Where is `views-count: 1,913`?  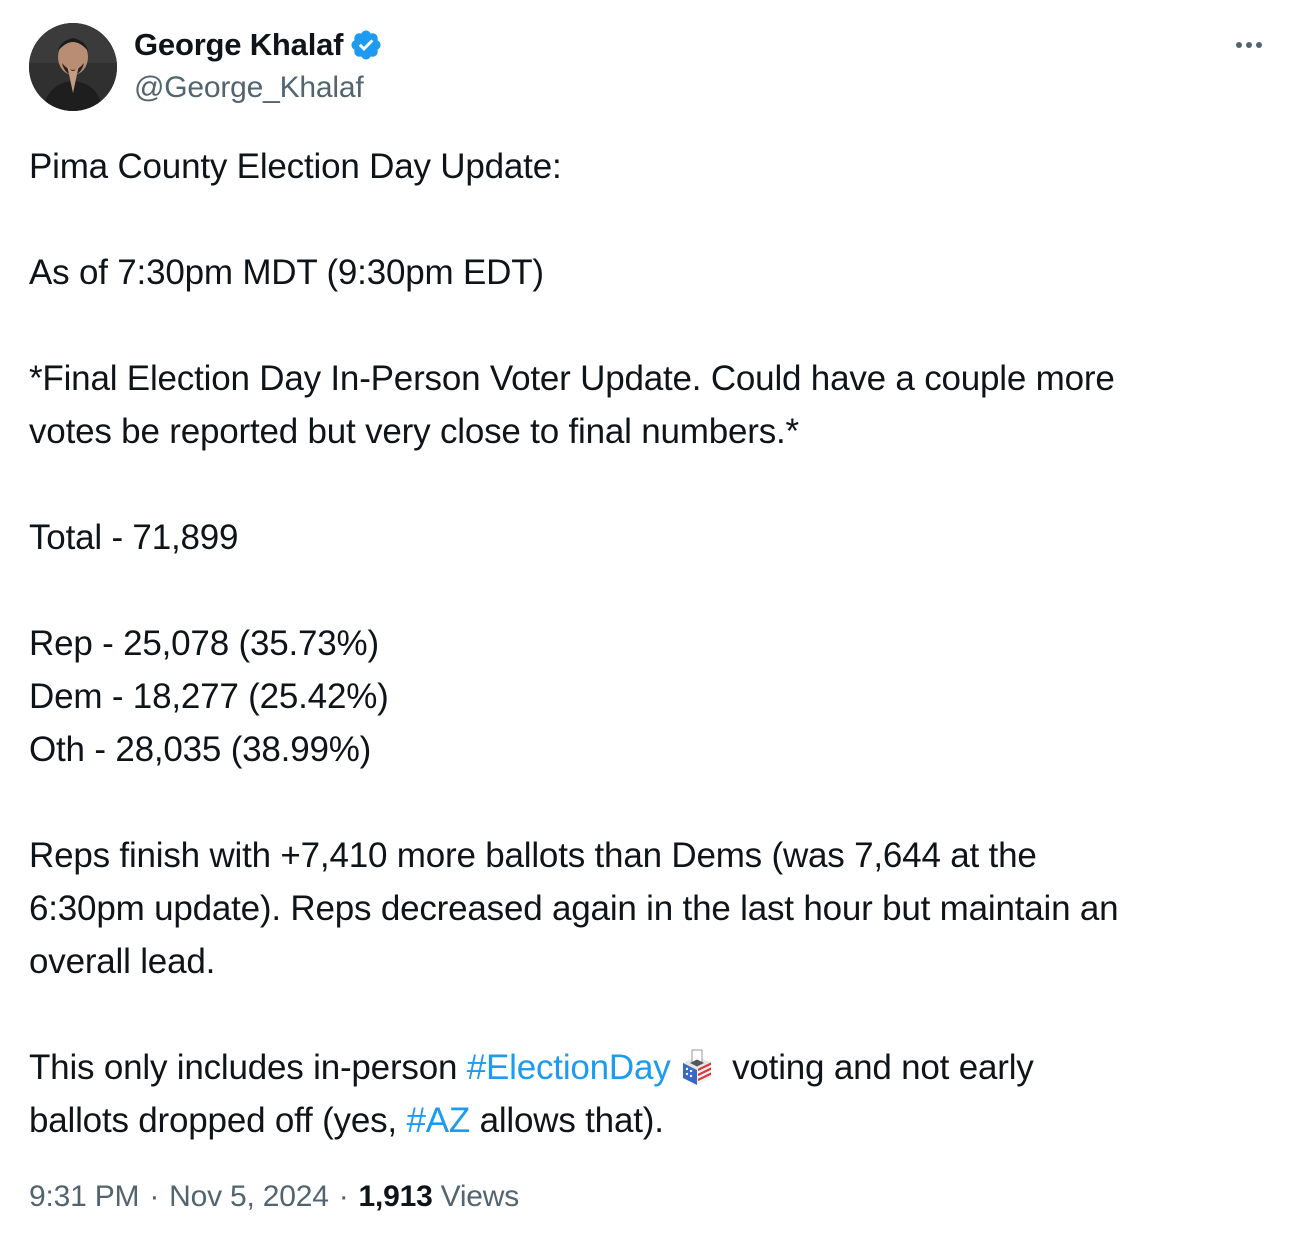
views-count: 1,913 is located at coordinates (396, 1197).